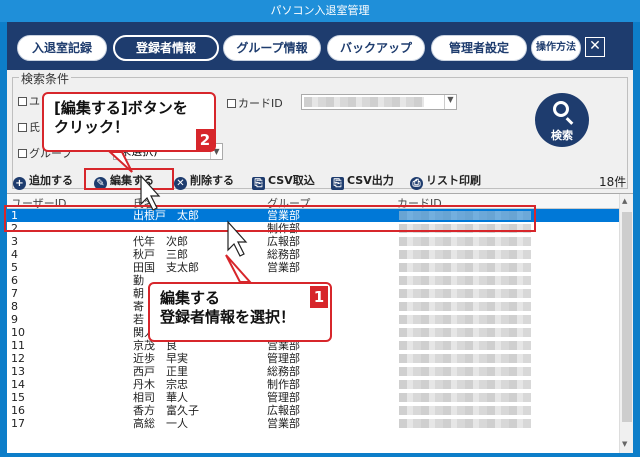  I want to click on annotation-arrows, so click(180, 217).